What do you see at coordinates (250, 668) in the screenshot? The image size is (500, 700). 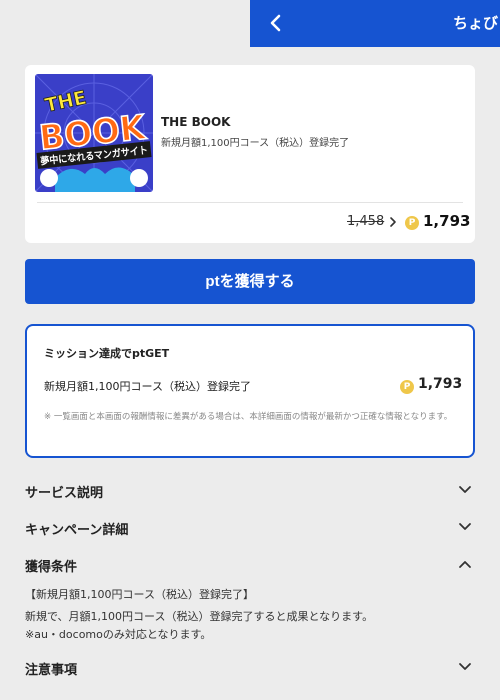 I see `section-notes: 注意事項` at bounding box center [250, 668].